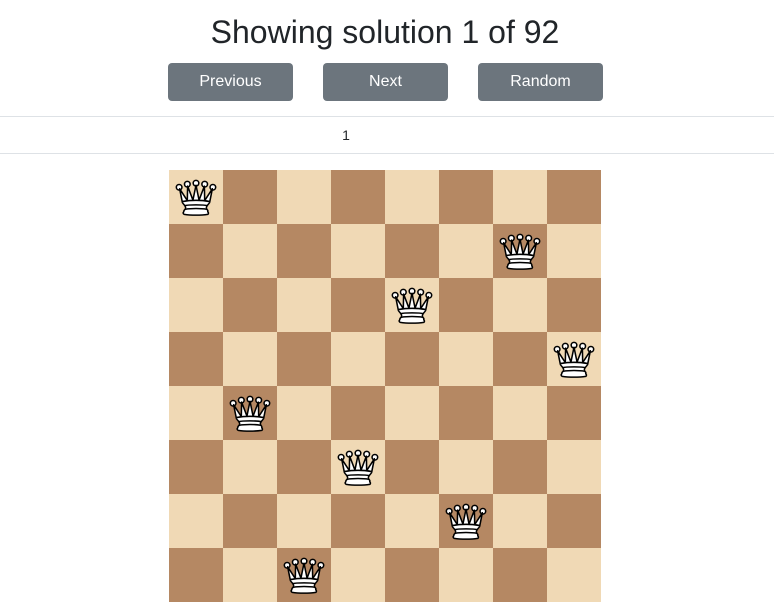  What do you see at coordinates (230, 82) in the screenshot?
I see `previous-button: Previous` at bounding box center [230, 82].